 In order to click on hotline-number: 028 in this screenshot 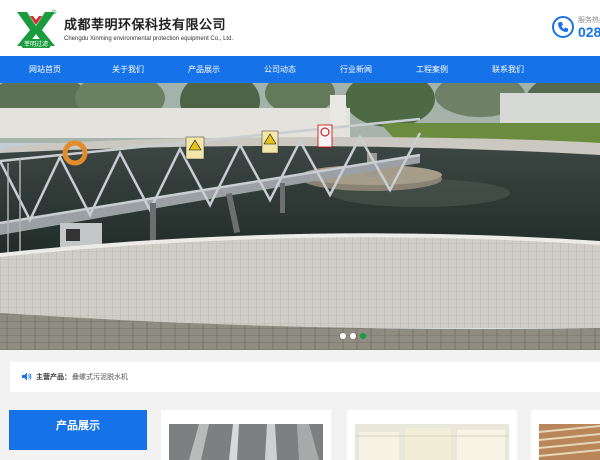, I will do `click(589, 32)`.